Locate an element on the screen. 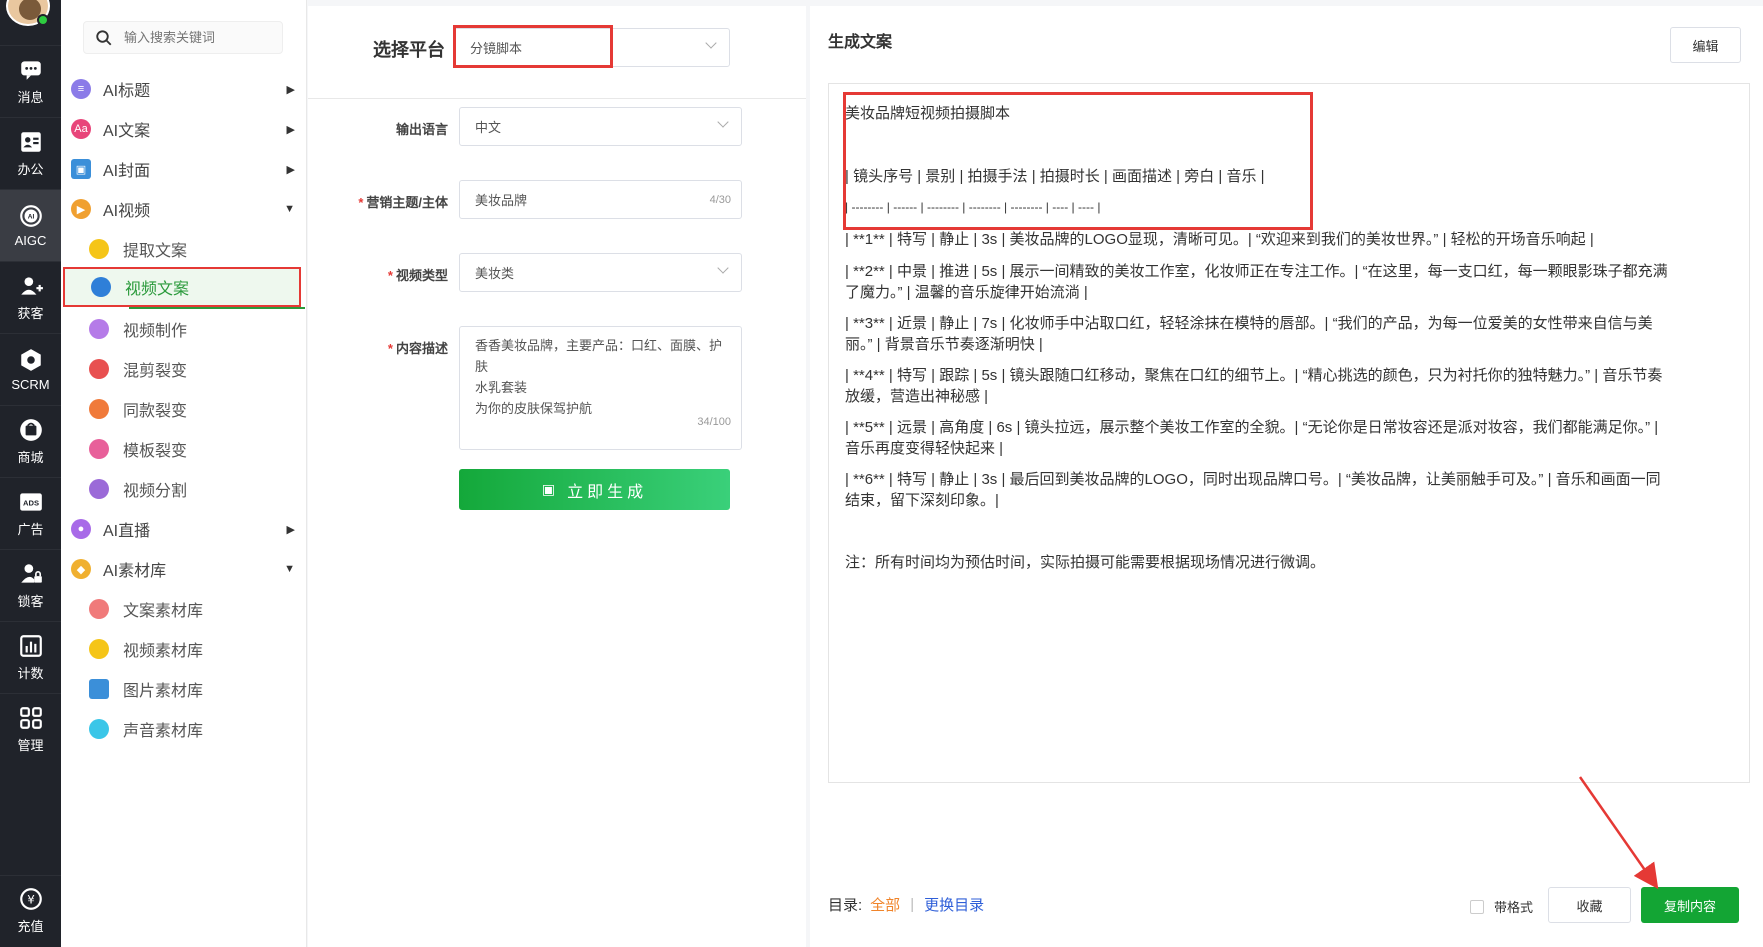 The width and height of the screenshot is (1763, 947). rail-label: 广告 is located at coordinates (30, 529).